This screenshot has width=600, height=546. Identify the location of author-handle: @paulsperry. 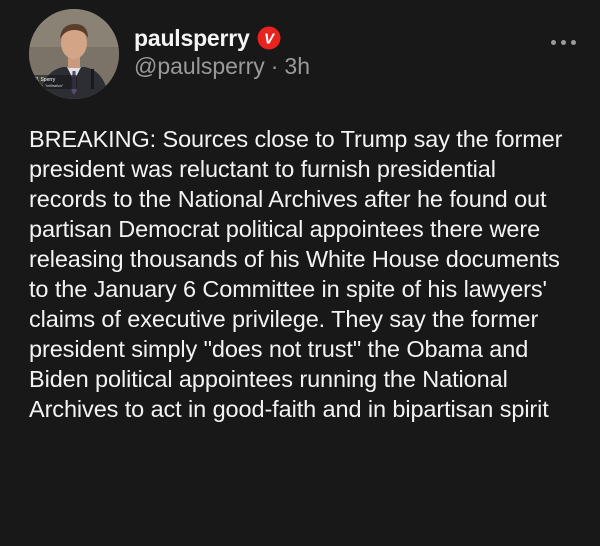
(199, 66).